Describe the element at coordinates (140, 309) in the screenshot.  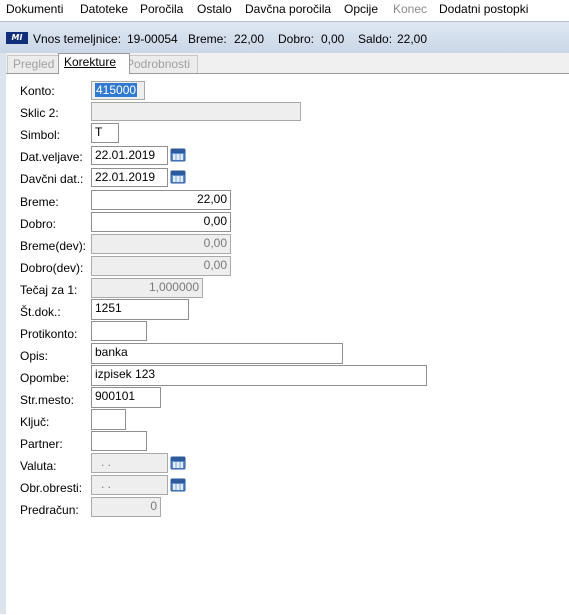
I see `st-dok-field: 1251` at that location.